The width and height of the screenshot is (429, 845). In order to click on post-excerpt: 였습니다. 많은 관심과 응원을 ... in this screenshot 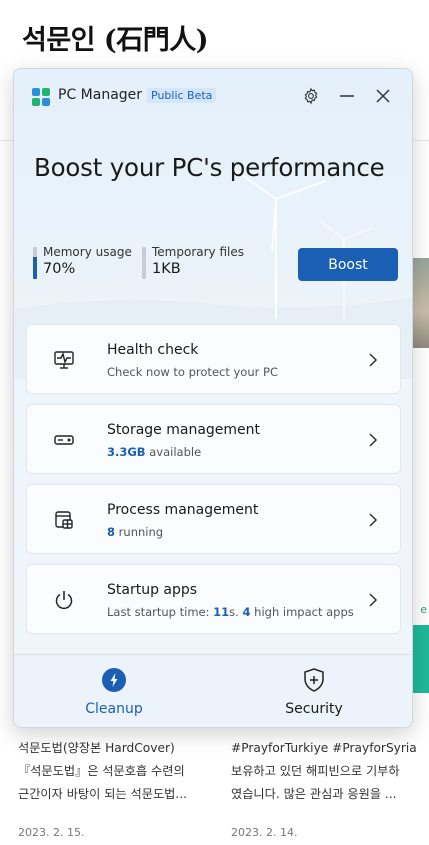, I will do `click(314, 794)`.